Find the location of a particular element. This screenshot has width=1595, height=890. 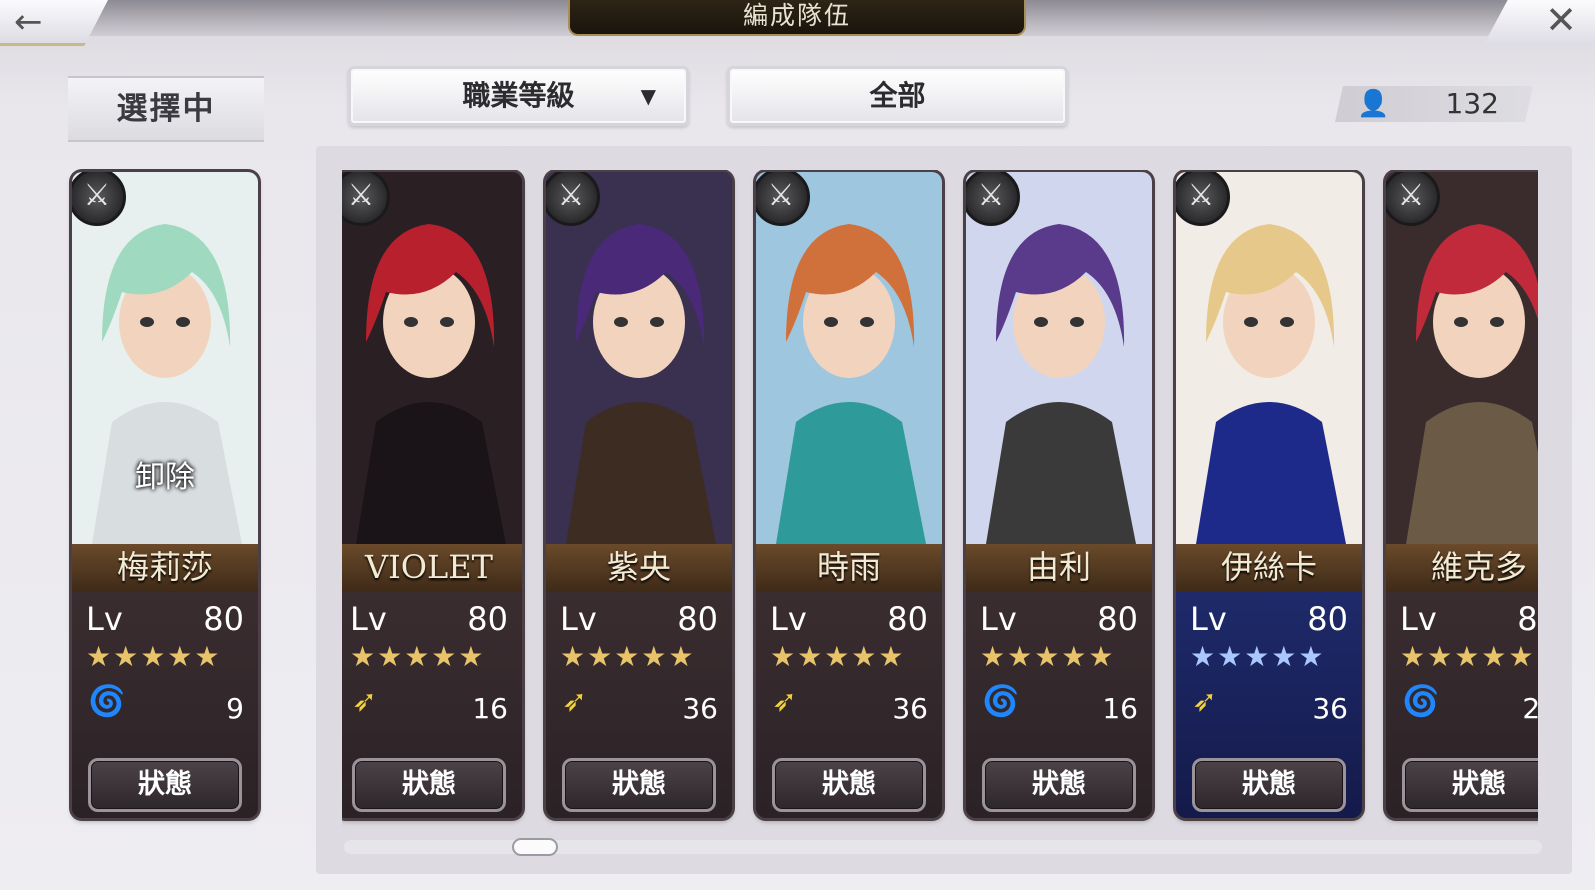

filter-label: 全部 is located at coordinates (897, 95).